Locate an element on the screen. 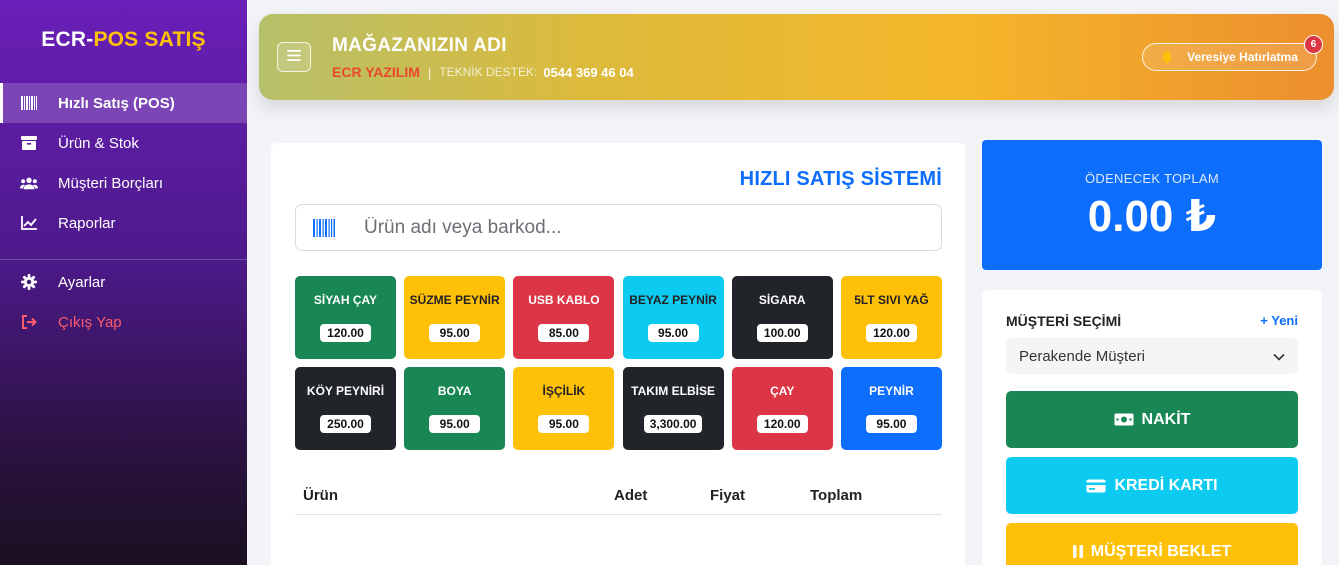 Image resolution: width=1339 pixels, height=565 pixels. cart-table-header: Ürün Adet Fiyat Toplam is located at coordinates (618, 497).